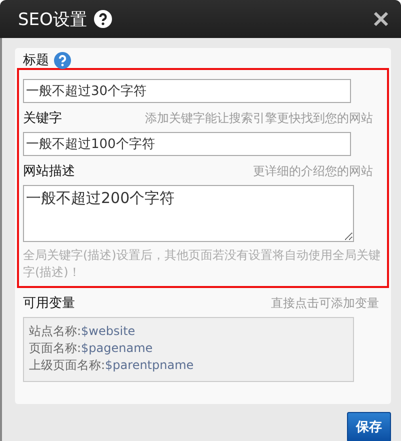 The width and height of the screenshot is (401, 441). Describe the element at coordinates (187, 144) in the screenshot. I see `keywords-input: 一般不超过100个字符` at that location.